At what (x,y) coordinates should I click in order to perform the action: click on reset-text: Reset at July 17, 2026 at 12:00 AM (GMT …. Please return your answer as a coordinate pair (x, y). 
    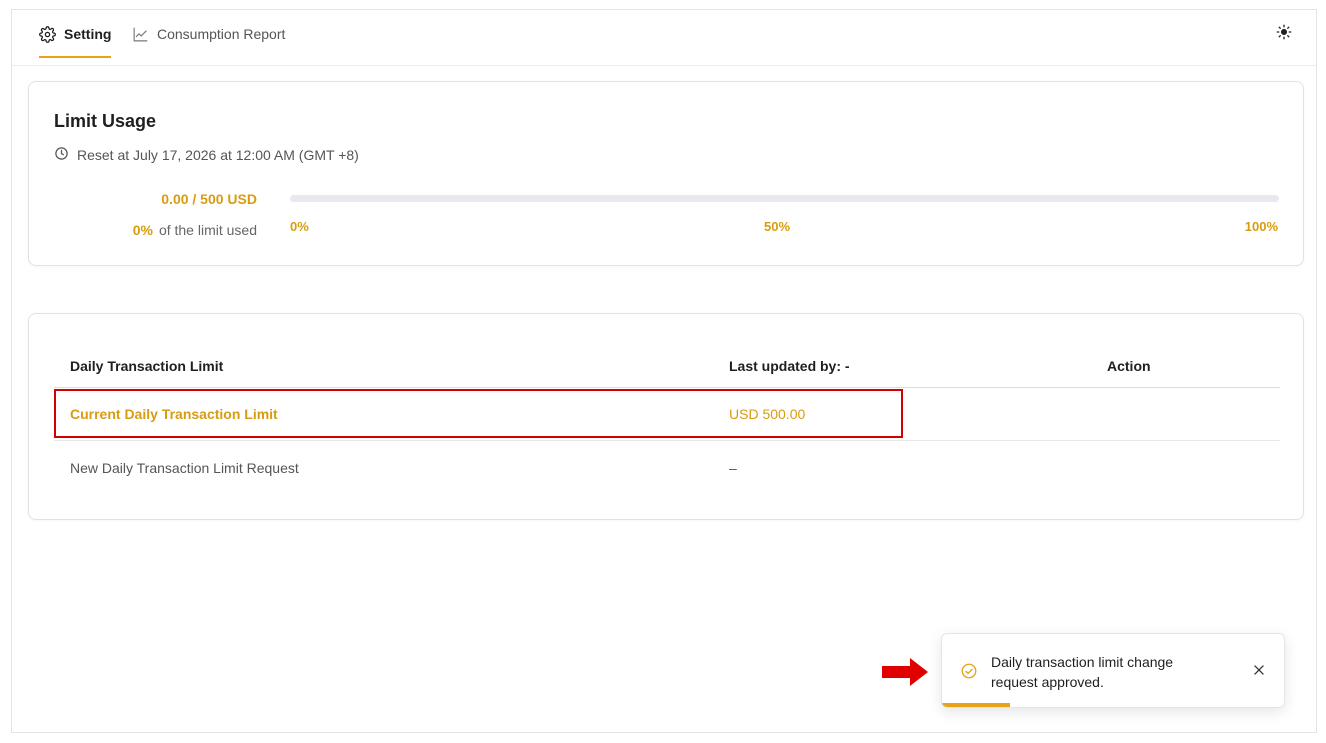
    Looking at the image, I should click on (218, 155).